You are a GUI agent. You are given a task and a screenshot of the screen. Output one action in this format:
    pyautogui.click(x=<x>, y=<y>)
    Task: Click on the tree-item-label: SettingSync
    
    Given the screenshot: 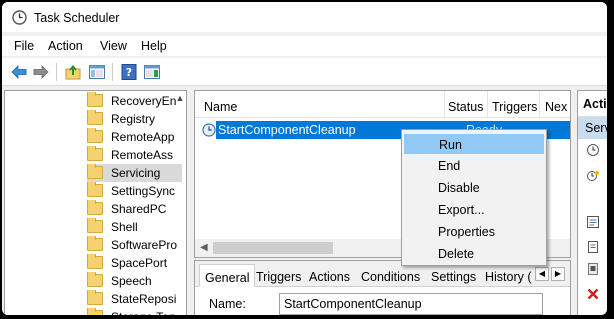 What is the action you would take?
    pyautogui.click(x=143, y=191)
    